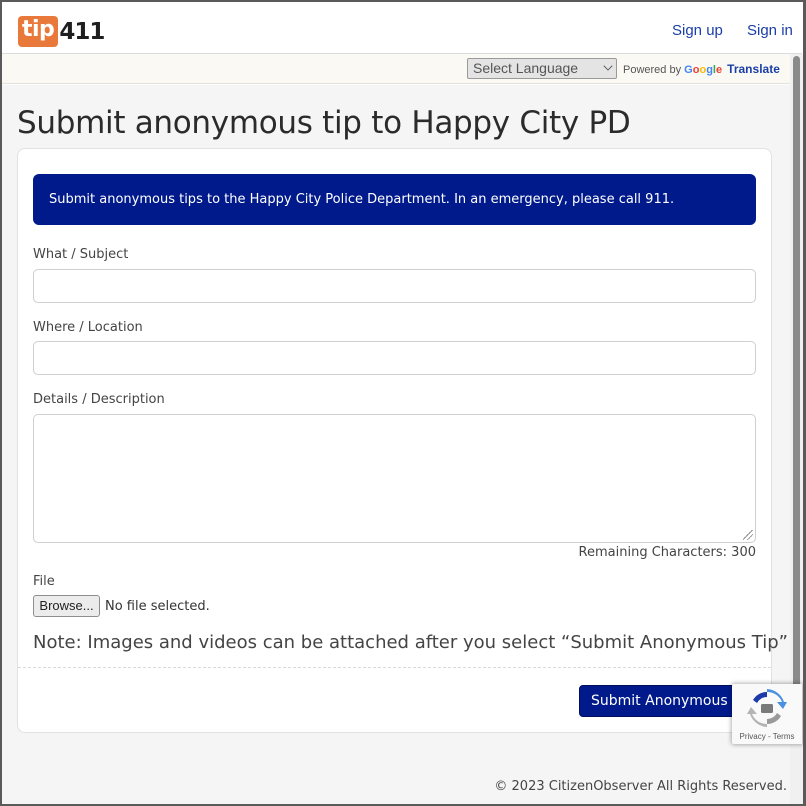 Image resolution: width=806 pixels, height=806 pixels. What do you see at coordinates (394, 667) in the screenshot?
I see `form-divider` at bounding box center [394, 667].